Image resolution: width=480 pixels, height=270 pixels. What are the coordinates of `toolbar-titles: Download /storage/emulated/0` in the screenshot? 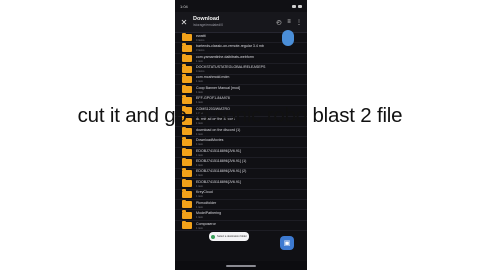 It's located at (233, 22).